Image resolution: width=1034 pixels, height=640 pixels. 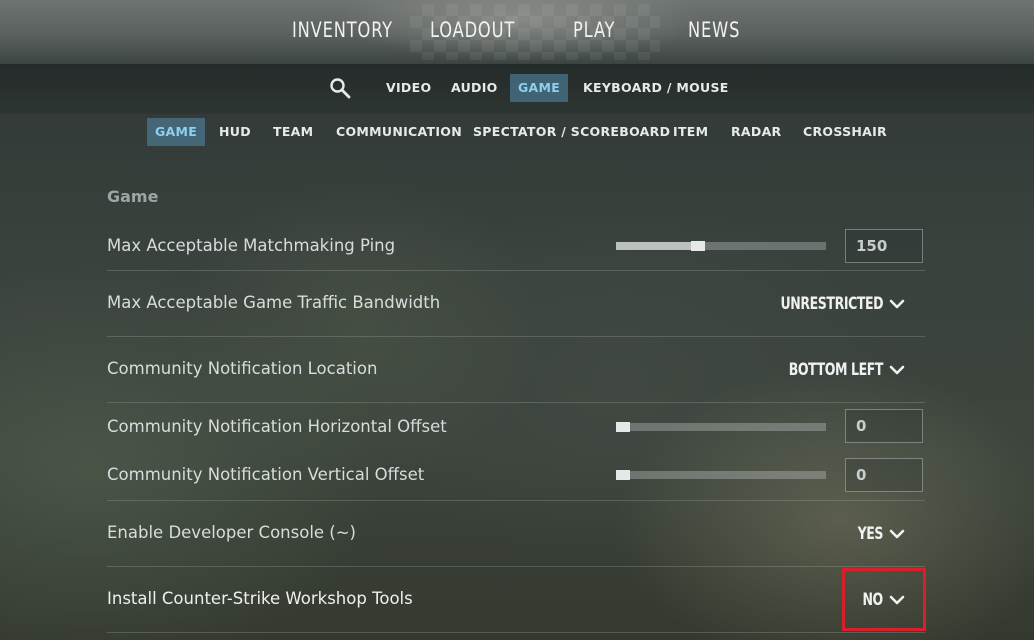 I want to click on setting-label: Enable Developer Console (~), so click(x=231, y=532).